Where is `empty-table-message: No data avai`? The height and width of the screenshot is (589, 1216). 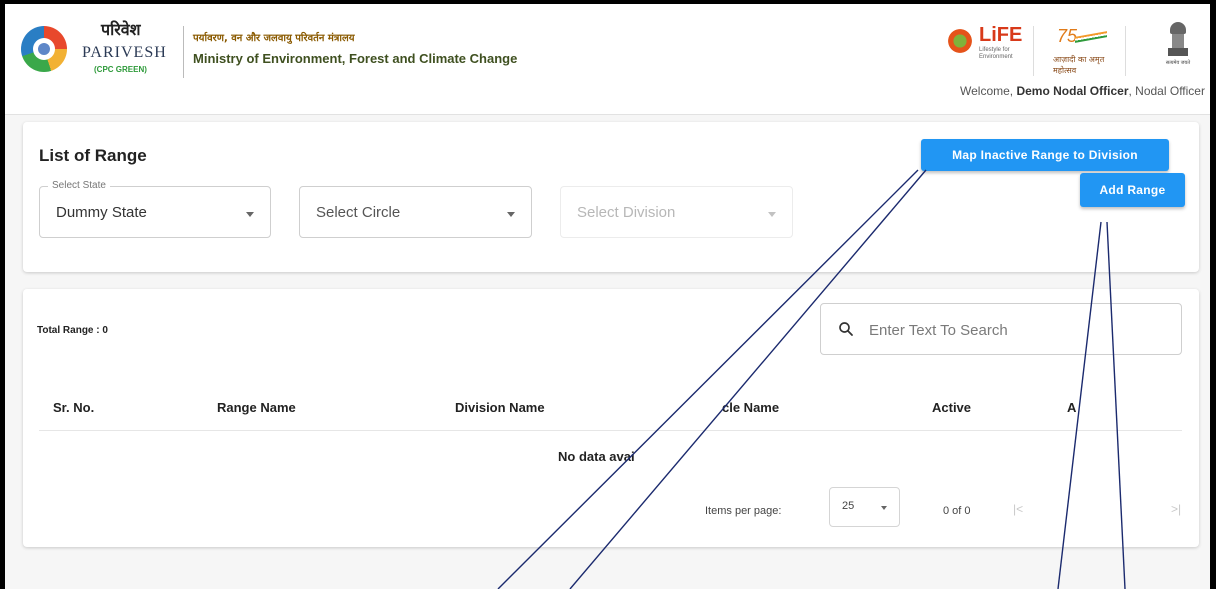 empty-table-message: No data avai is located at coordinates (596, 456).